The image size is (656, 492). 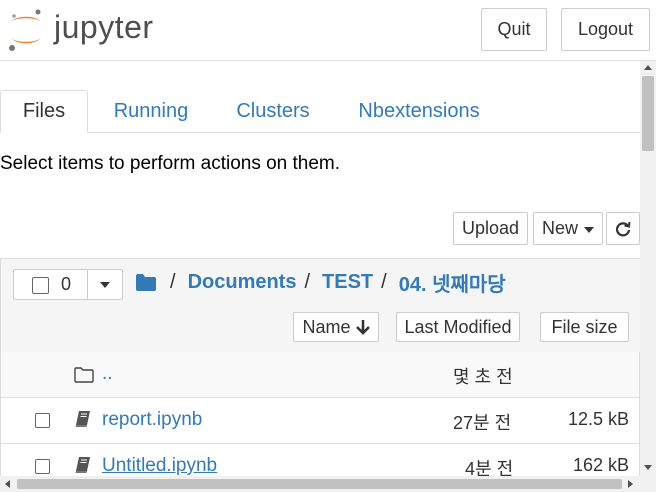 What do you see at coordinates (490, 228) in the screenshot?
I see `upload-button: Upload` at bounding box center [490, 228].